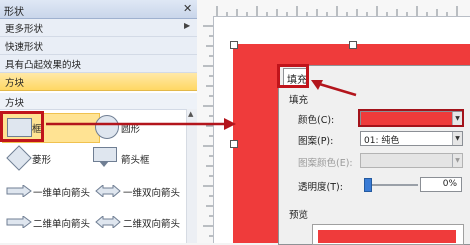  I want to click on annotation-arrows, so click(201, 105).